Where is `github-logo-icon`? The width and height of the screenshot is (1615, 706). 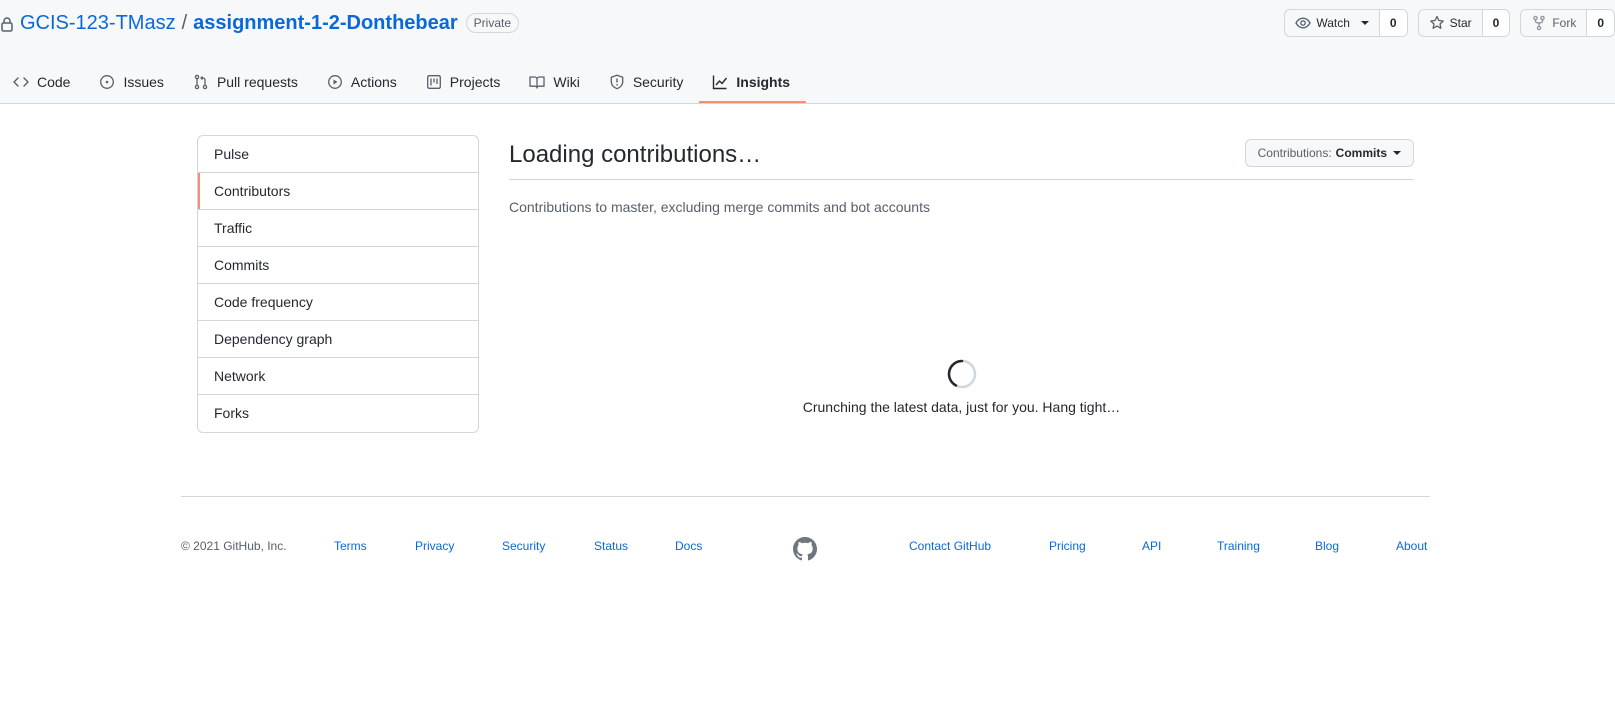 github-logo-icon is located at coordinates (805, 549).